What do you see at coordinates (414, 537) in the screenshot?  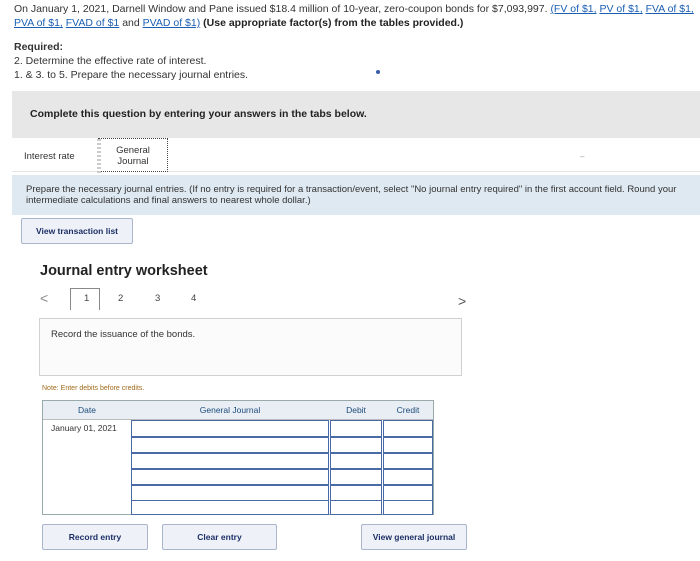 I see `view-general-journal-button: View general journal` at bounding box center [414, 537].